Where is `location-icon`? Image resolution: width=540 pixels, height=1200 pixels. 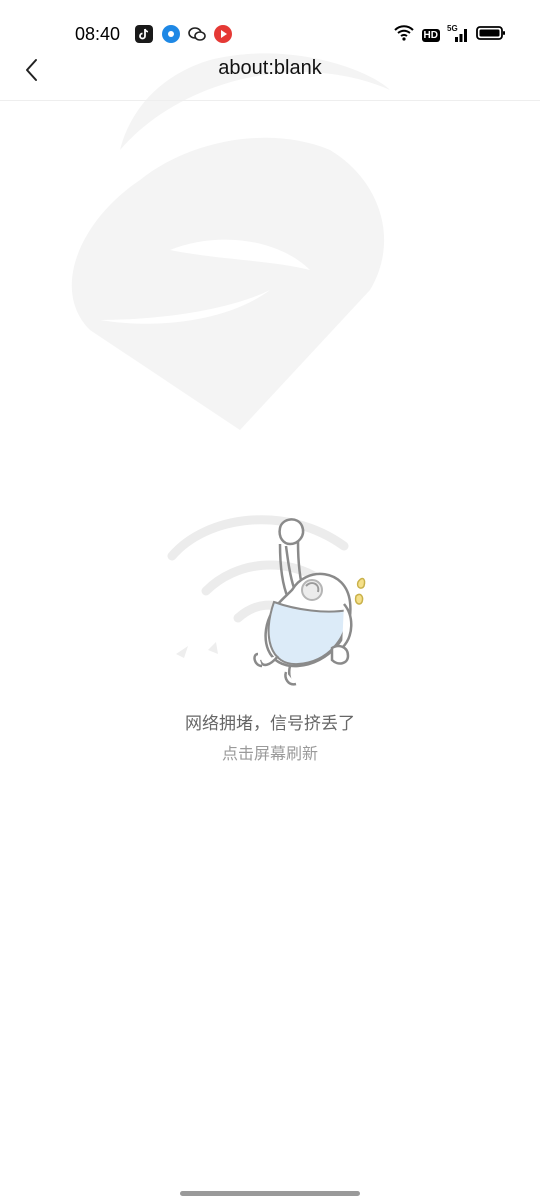
location-icon is located at coordinates (171, 34).